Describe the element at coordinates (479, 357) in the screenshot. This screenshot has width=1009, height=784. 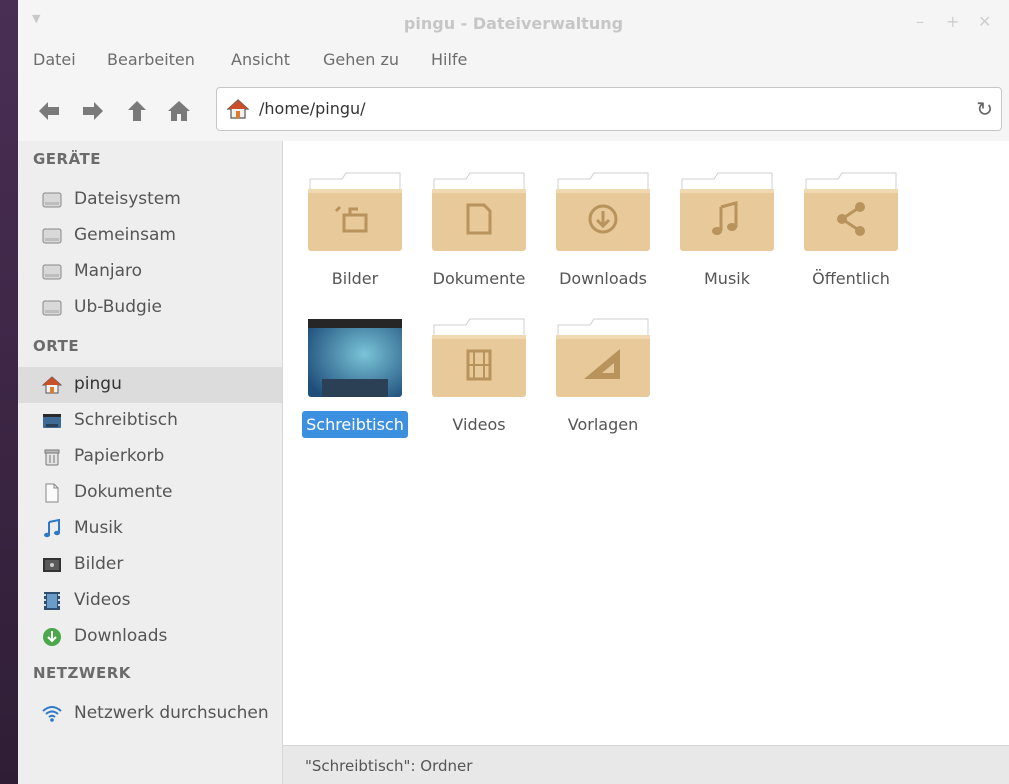
I see `videos-folder-icon` at that location.